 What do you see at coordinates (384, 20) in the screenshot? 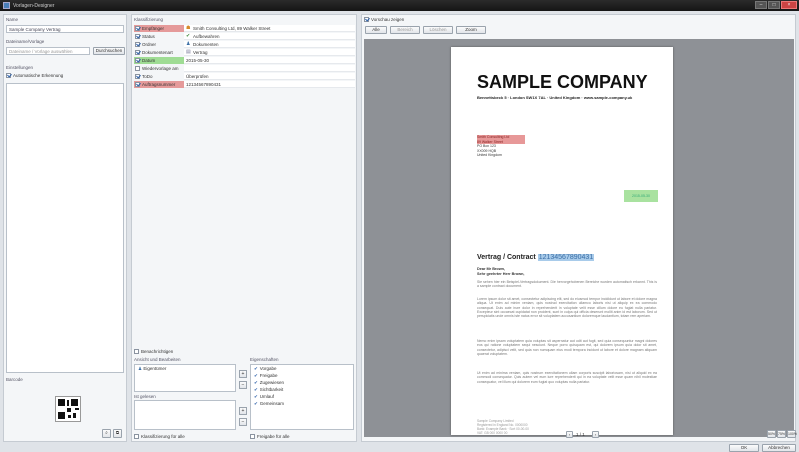
I see `preview-option: Vorschau zeigen` at bounding box center [384, 20].